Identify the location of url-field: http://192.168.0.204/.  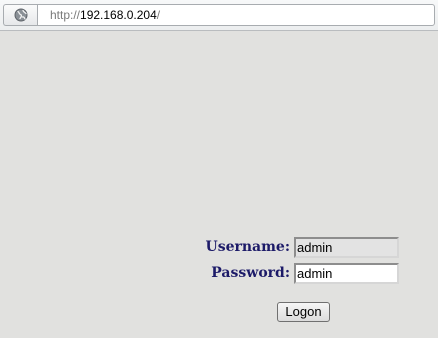
(236, 15).